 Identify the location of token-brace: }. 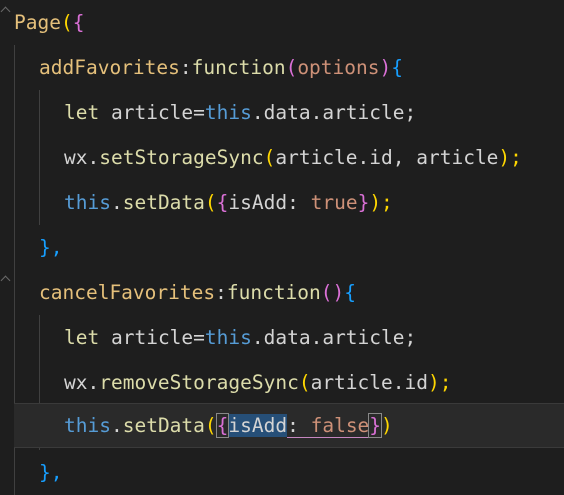
(363, 202).